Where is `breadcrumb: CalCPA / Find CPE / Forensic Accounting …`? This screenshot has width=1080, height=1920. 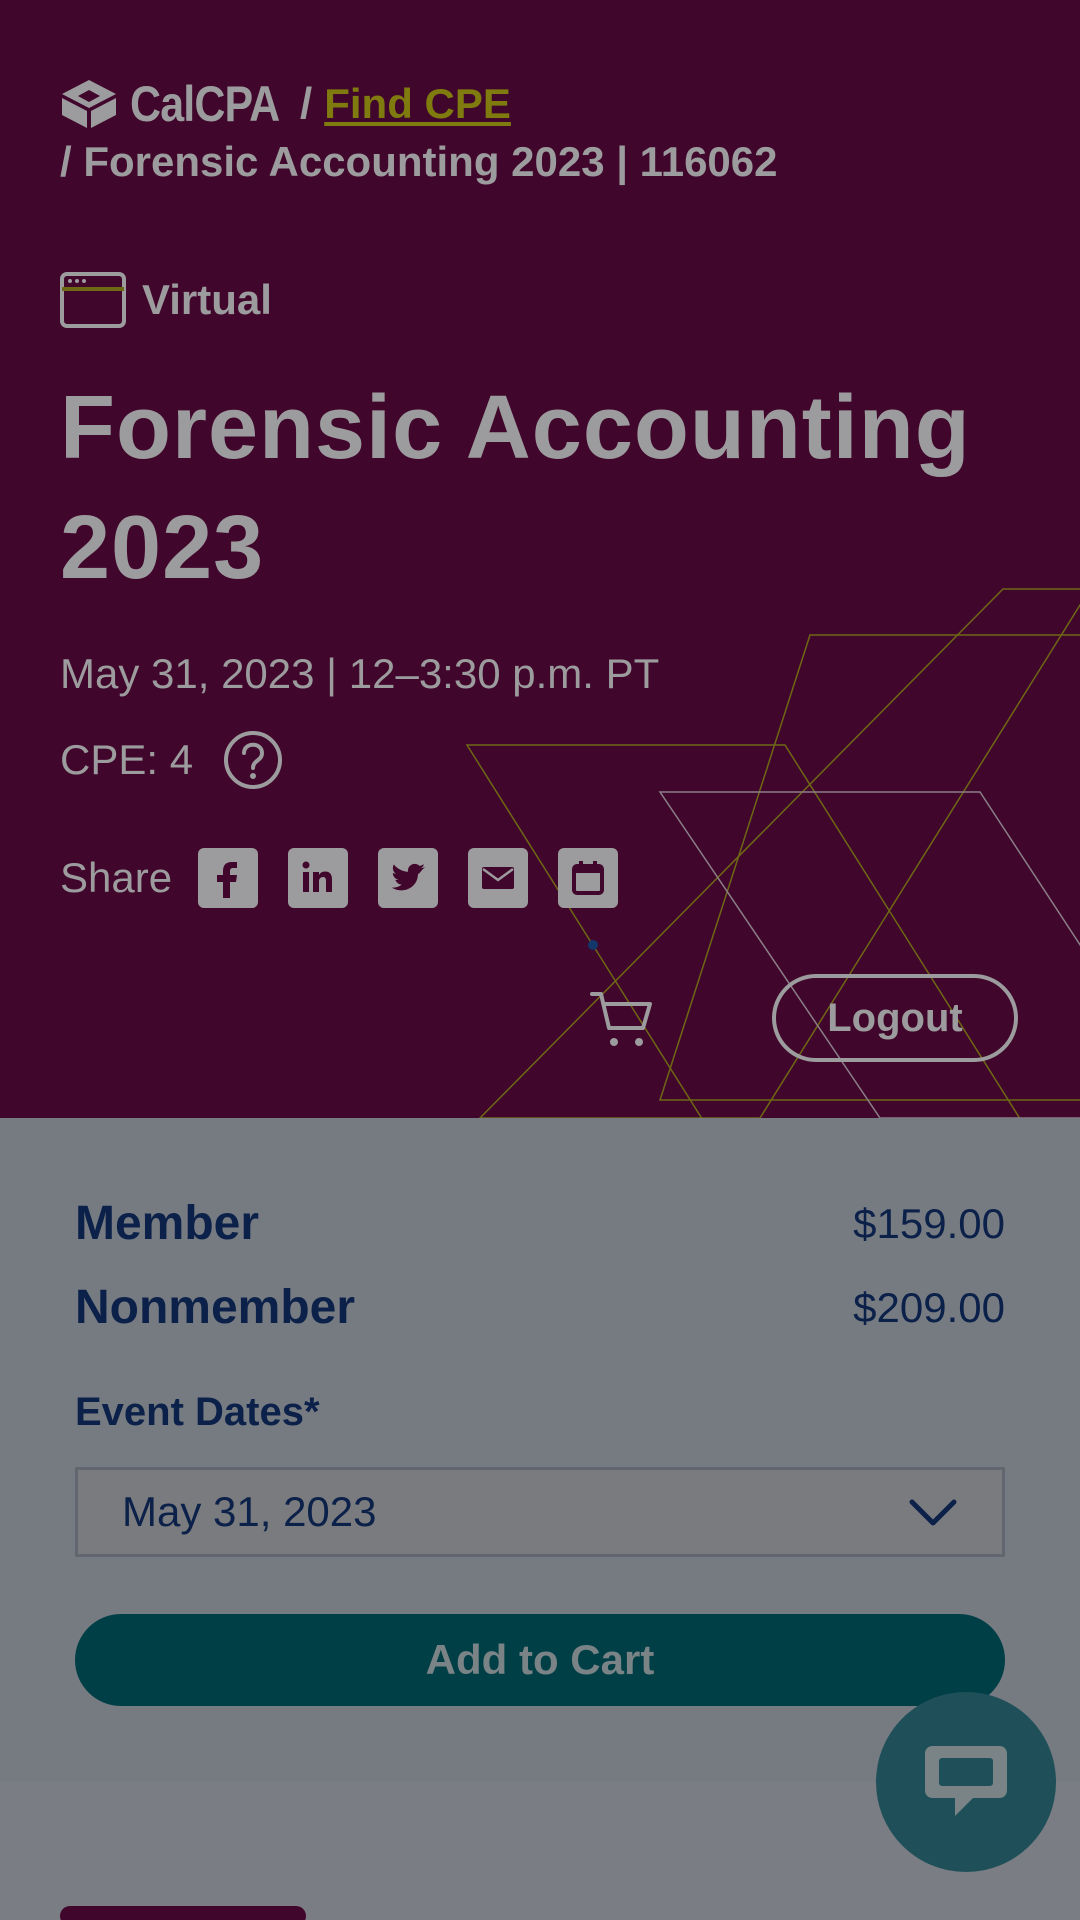 breadcrumb: CalCPA / Find CPE / Forensic Accounting … is located at coordinates (550, 131).